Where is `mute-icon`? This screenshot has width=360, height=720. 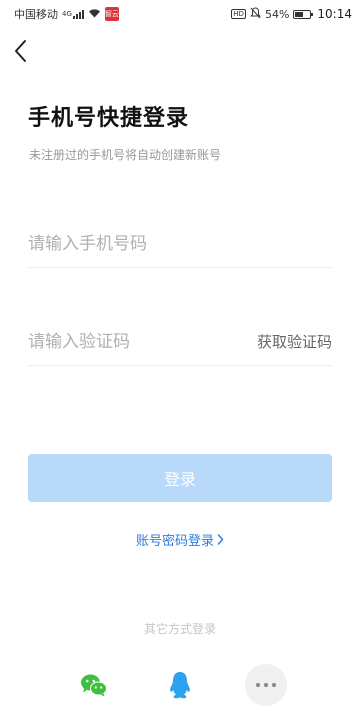 mute-icon is located at coordinates (255, 14).